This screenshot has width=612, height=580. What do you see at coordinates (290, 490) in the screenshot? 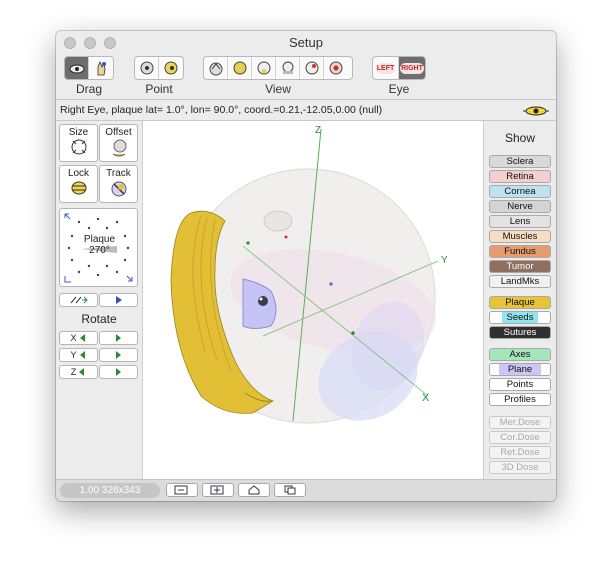
I see `copy-view-button` at bounding box center [290, 490].